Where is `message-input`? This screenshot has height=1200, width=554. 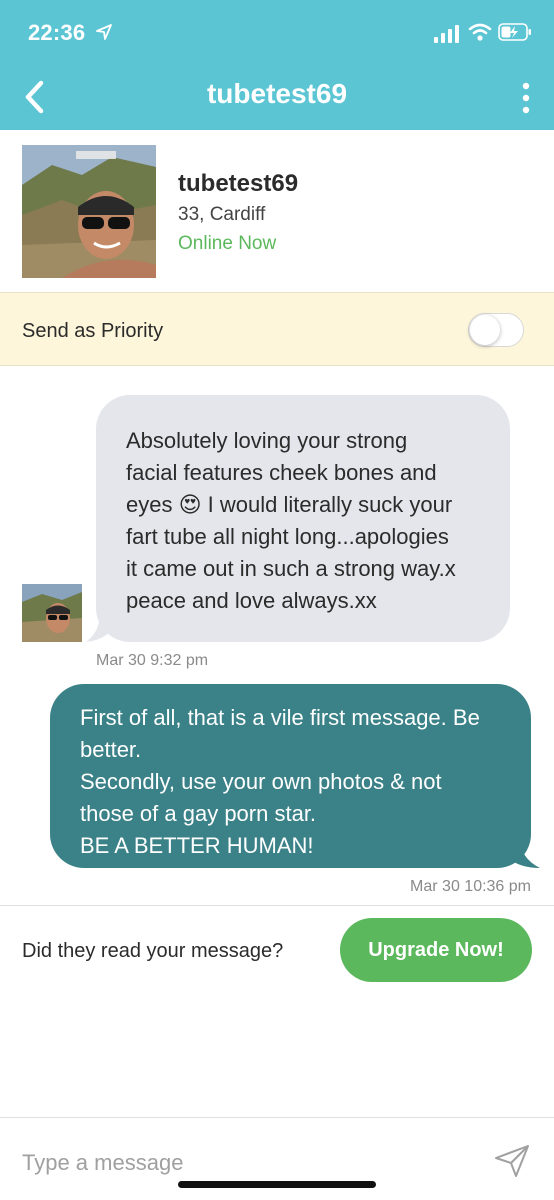
message-input is located at coordinates (242, 1163).